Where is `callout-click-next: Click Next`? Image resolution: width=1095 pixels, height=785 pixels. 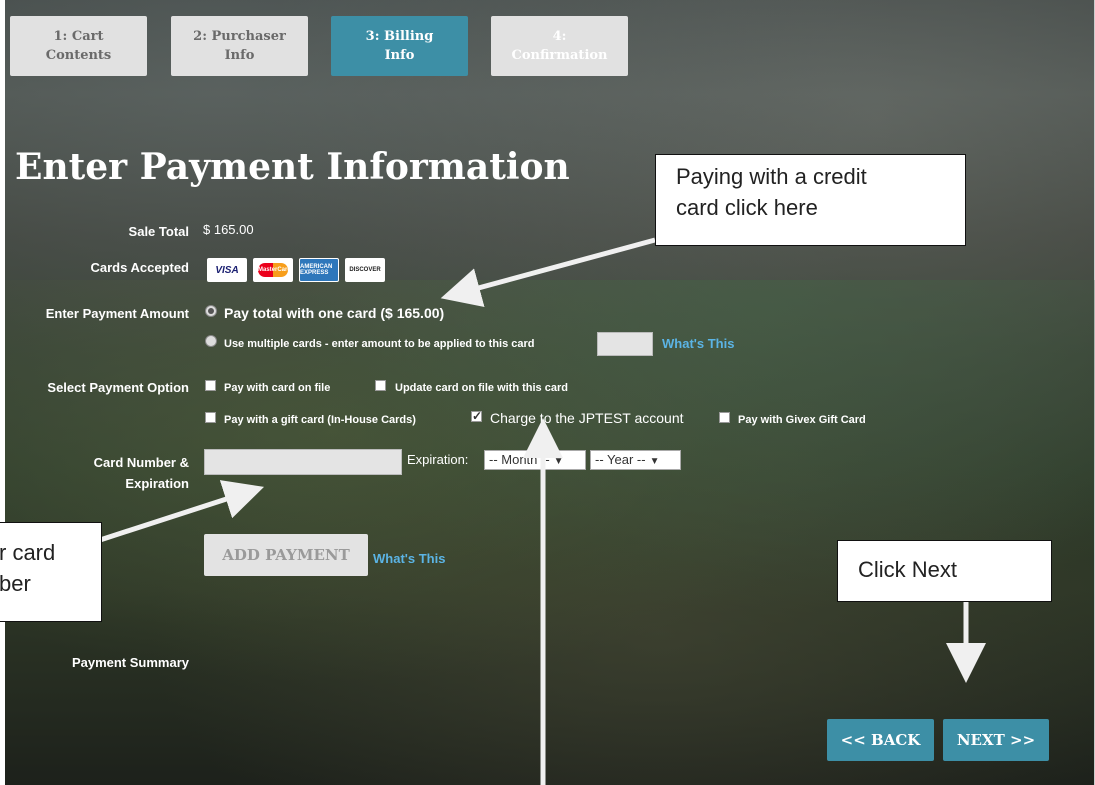 callout-click-next: Click Next is located at coordinates (944, 571).